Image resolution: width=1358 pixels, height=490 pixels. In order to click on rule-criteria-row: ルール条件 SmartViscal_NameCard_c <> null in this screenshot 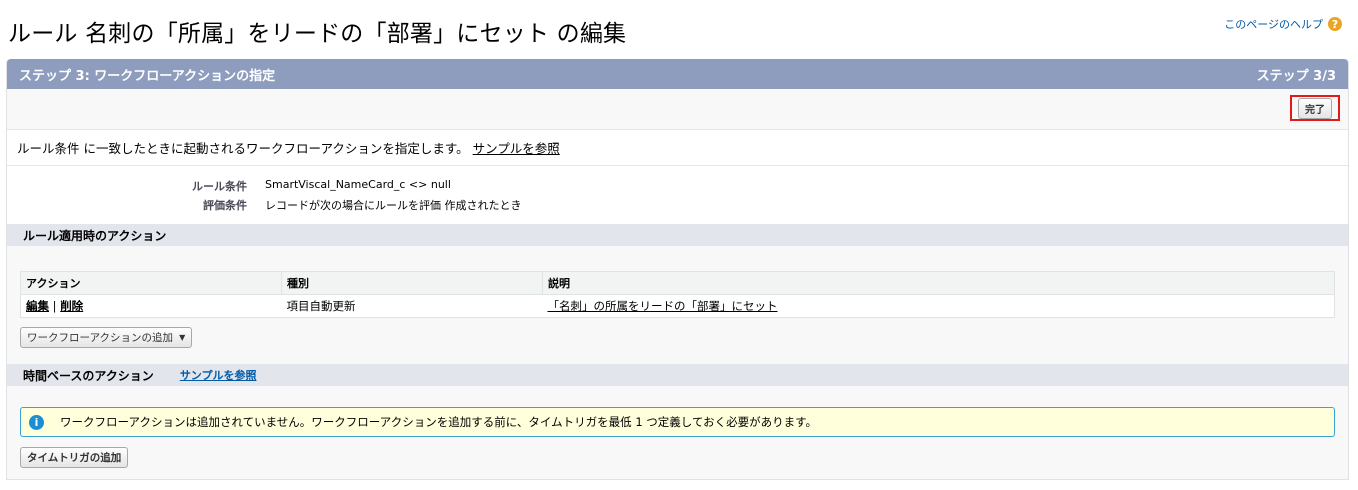, I will do `click(229, 186)`.